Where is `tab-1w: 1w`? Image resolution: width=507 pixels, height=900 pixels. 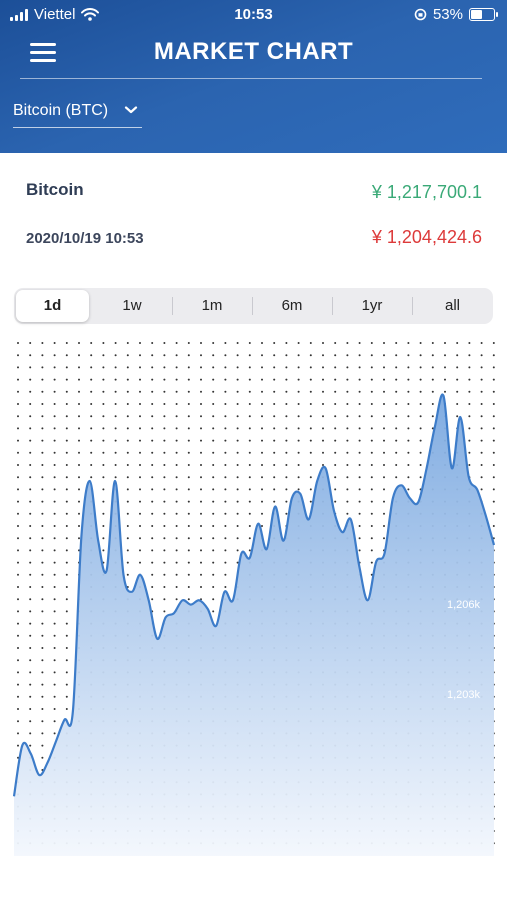 tab-1w: 1w is located at coordinates (132, 306).